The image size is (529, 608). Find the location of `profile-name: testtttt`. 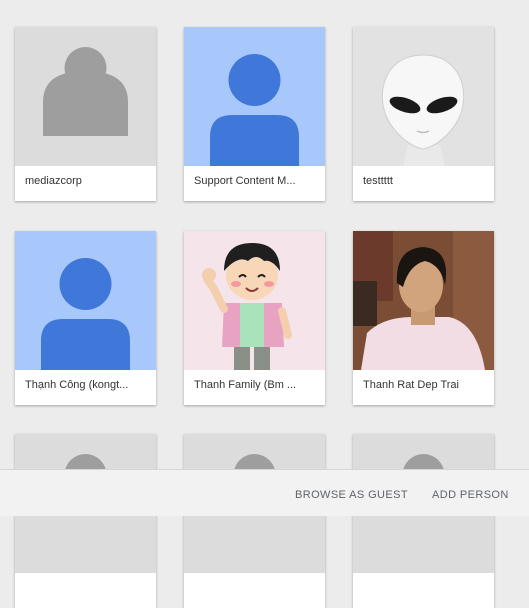

profile-name: testtttt is located at coordinates (378, 181).